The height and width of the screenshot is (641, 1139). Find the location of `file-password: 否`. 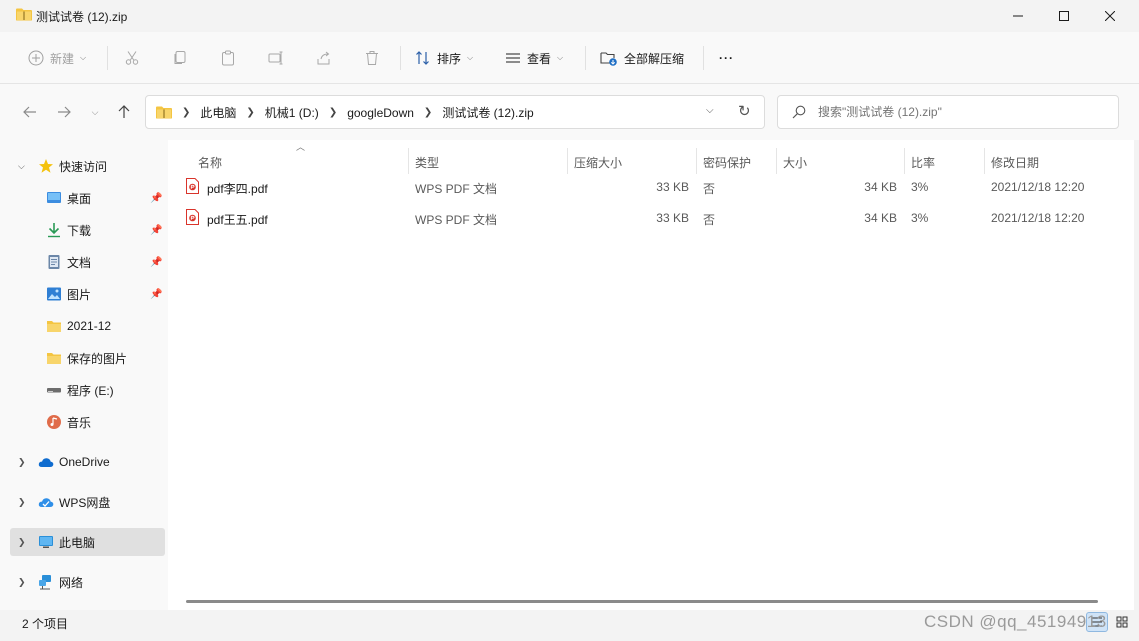

file-password: 否 is located at coordinates (709, 189).